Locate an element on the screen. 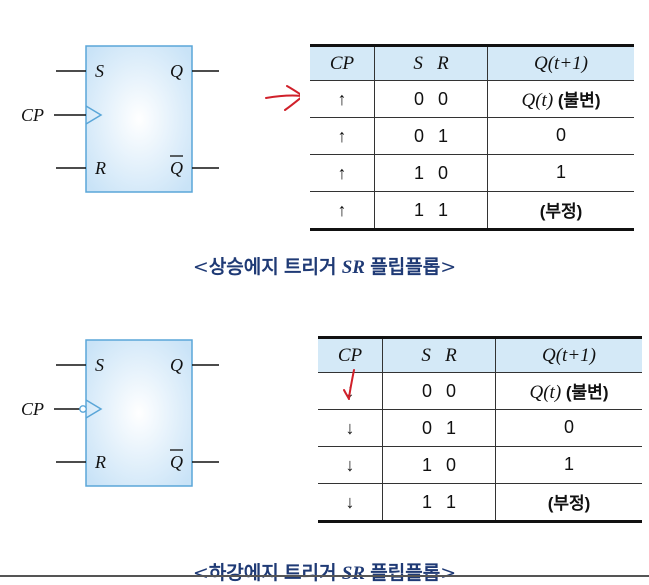  table-row: ↑ 10 1 is located at coordinates (472, 173).